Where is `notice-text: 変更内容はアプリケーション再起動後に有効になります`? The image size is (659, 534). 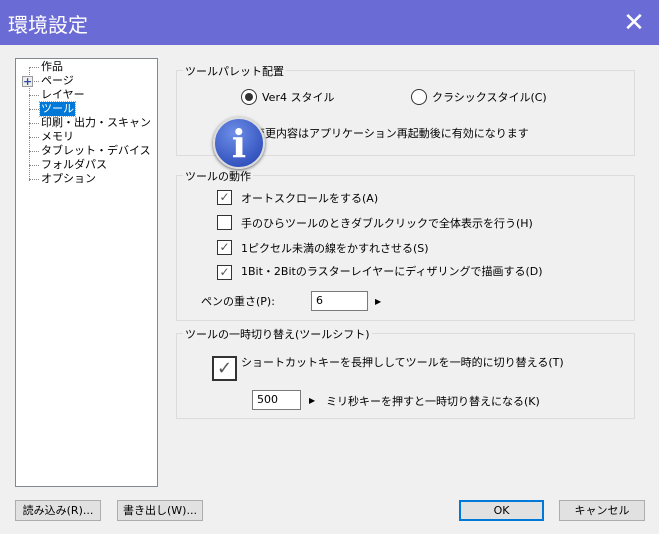
notice-text: 変更内容はアプリケーション再起動後に有効になります is located at coordinates (391, 133).